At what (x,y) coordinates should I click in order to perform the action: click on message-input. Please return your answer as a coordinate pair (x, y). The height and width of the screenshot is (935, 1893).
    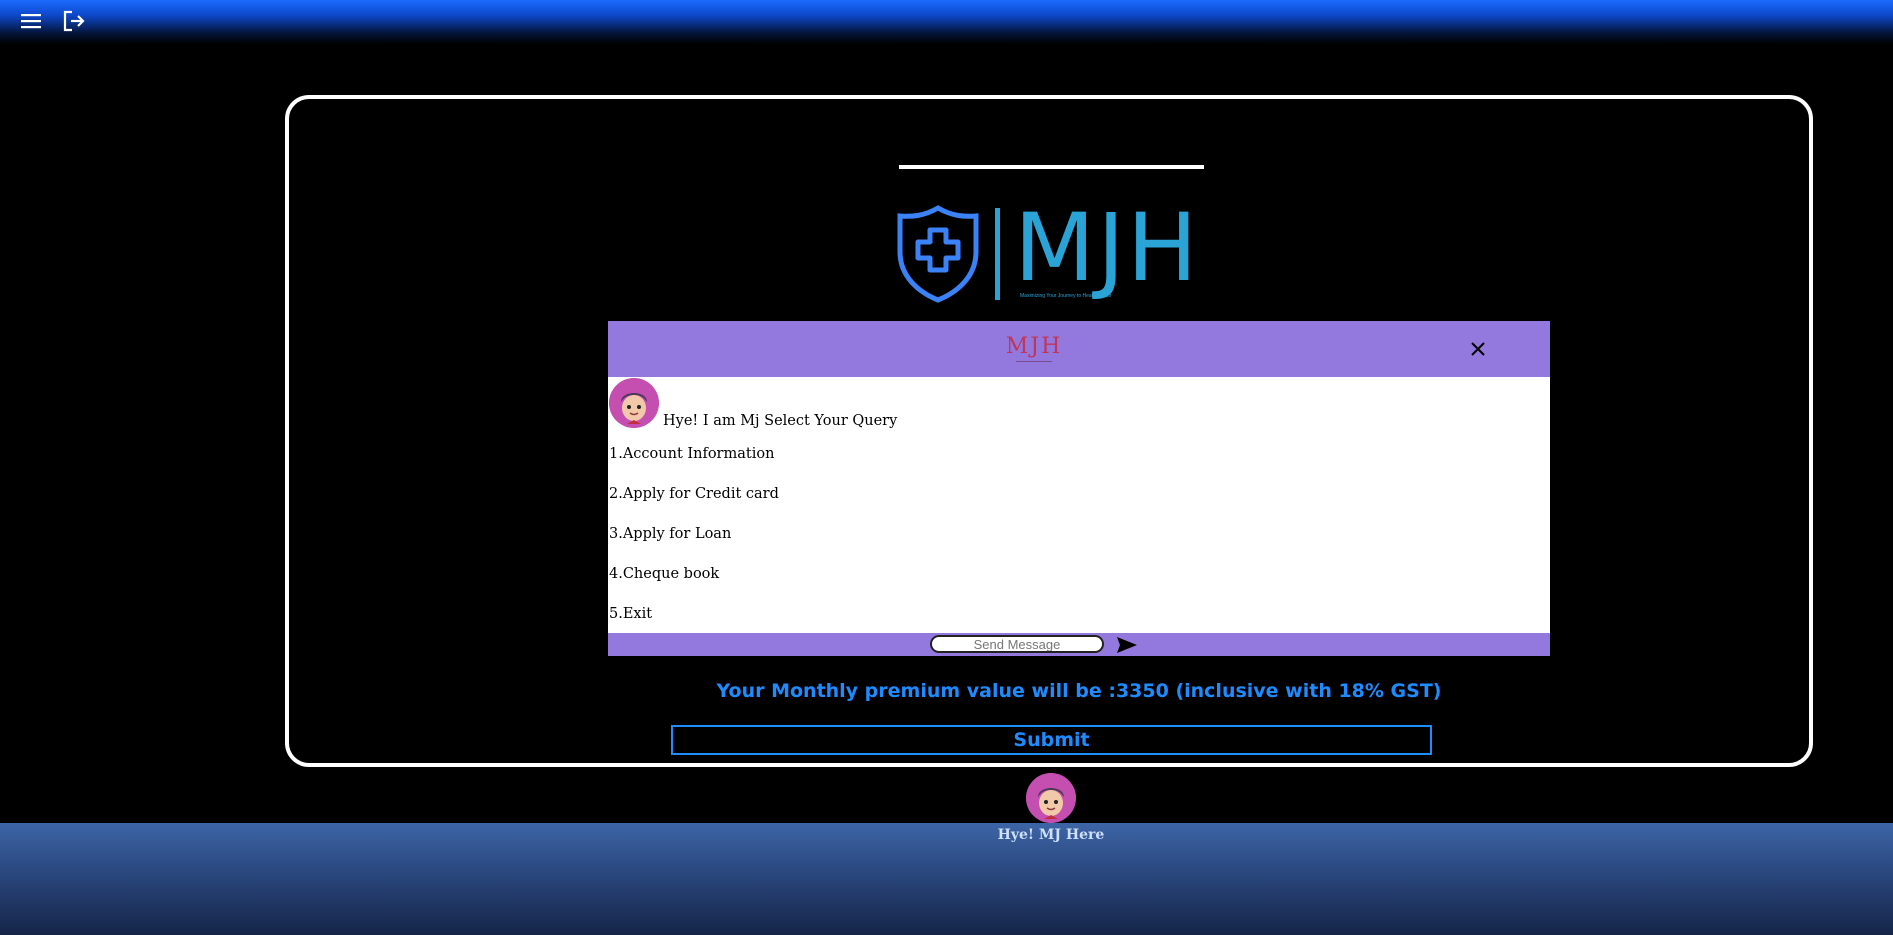
    Looking at the image, I should click on (1017, 644).